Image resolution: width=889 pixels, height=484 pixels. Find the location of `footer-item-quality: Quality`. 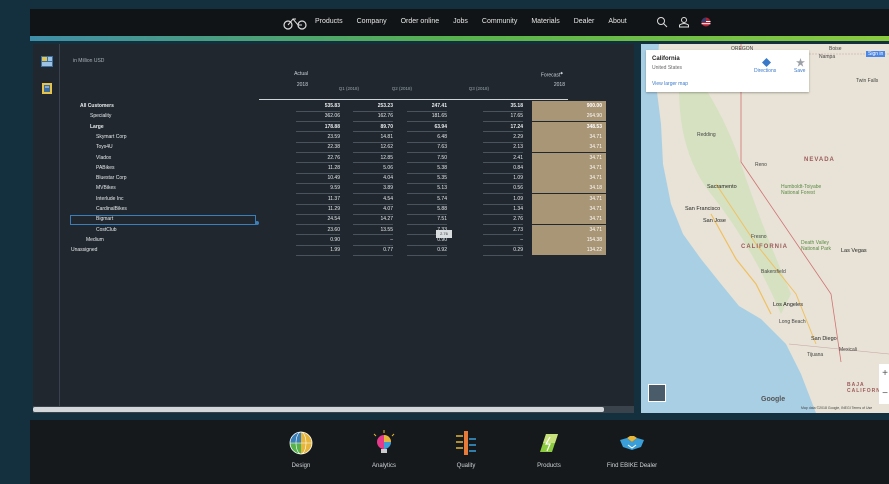

footer-item-quality: Quality is located at coordinates (466, 450).